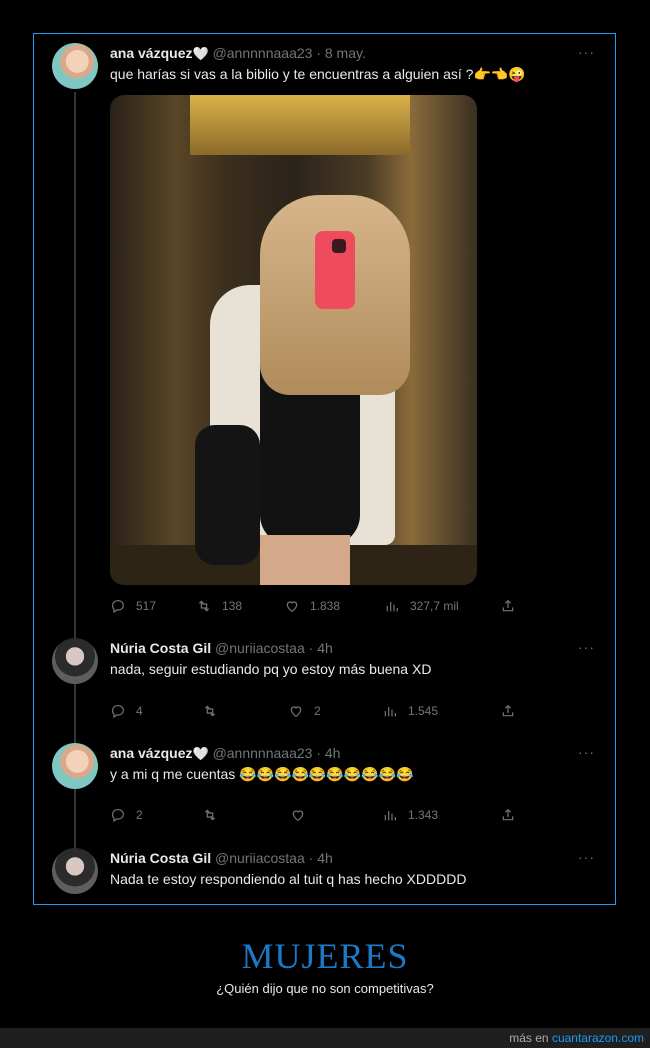 The height and width of the screenshot is (1048, 650). What do you see at coordinates (75, 472) in the screenshot?
I see `thread-connector-line` at bounding box center [75, 472].